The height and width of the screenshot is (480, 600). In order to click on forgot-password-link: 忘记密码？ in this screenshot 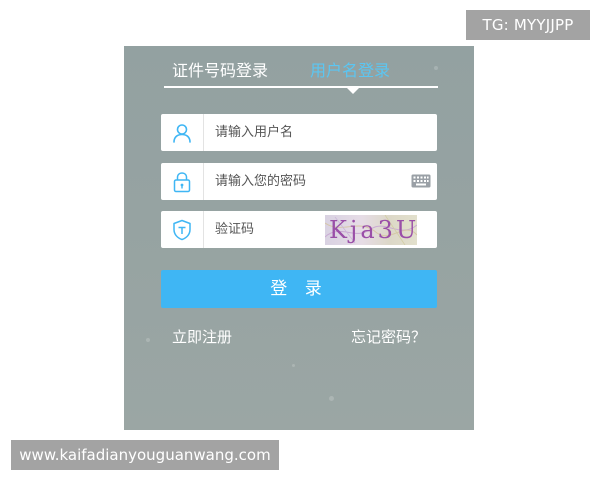, I will do `click(388, 337)`.